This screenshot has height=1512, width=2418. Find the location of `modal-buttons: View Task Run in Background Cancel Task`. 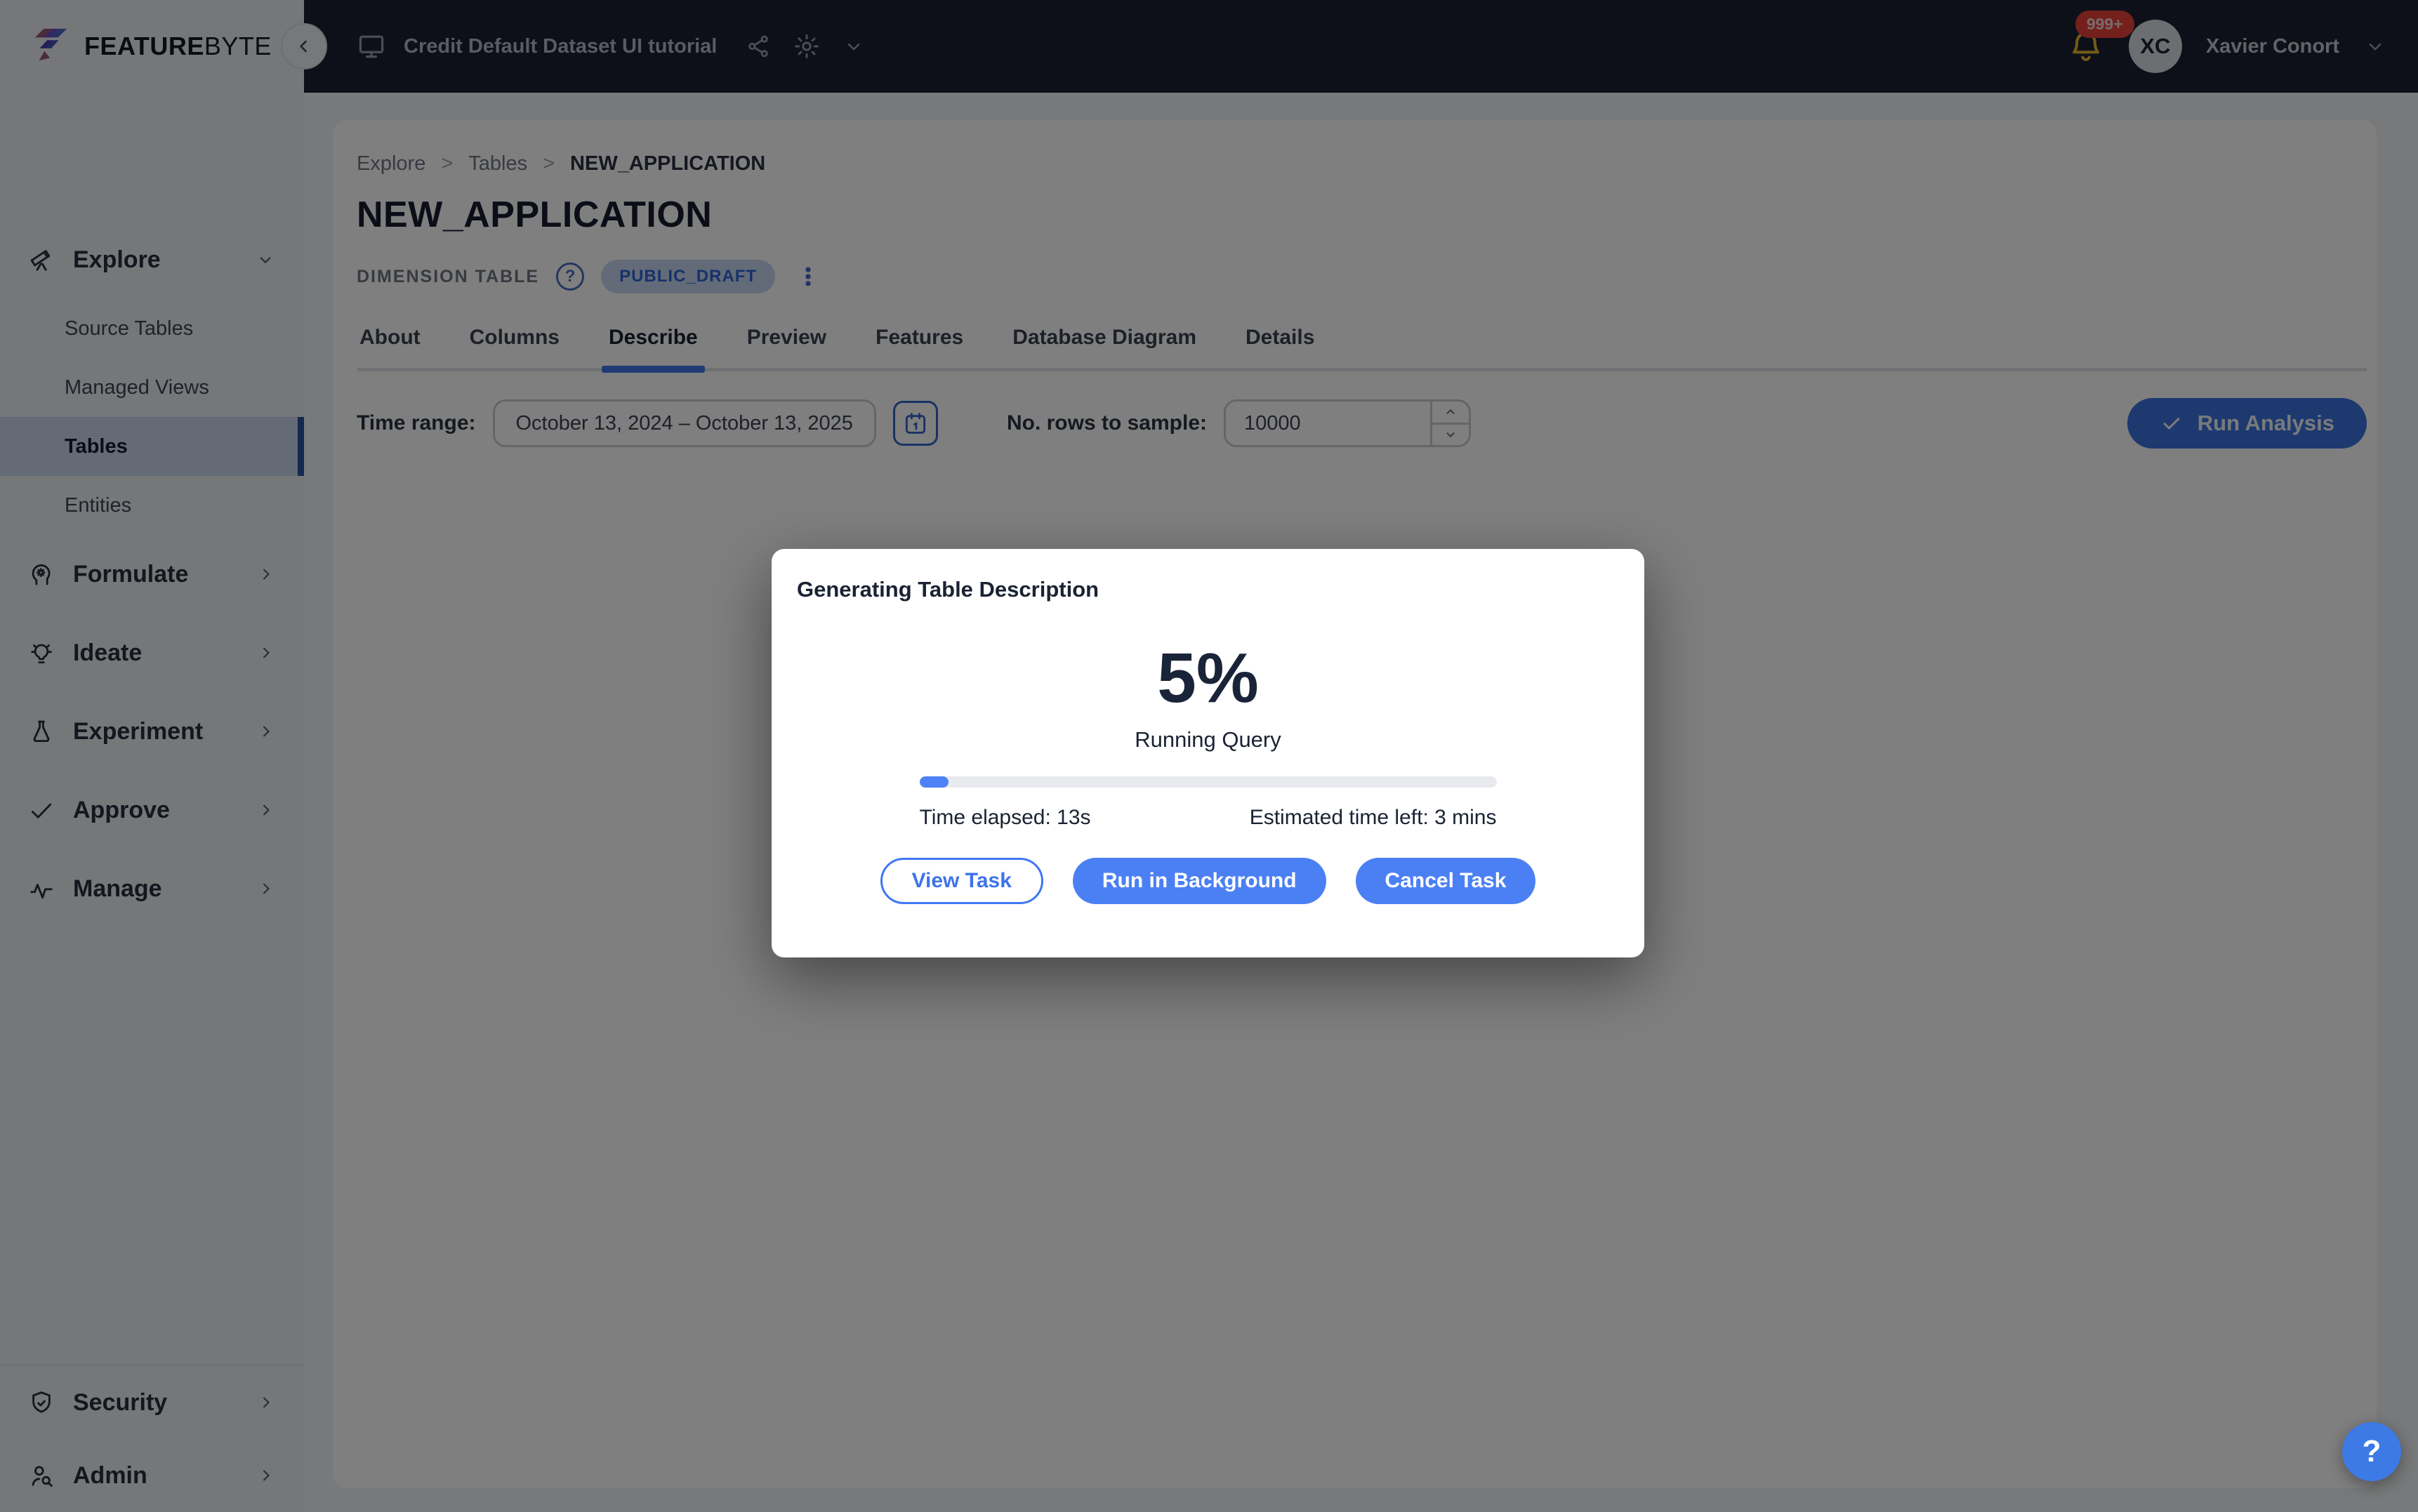

modal-buttons: View Task Run in Background Cancel Task is located at coordinates (1208, 881).